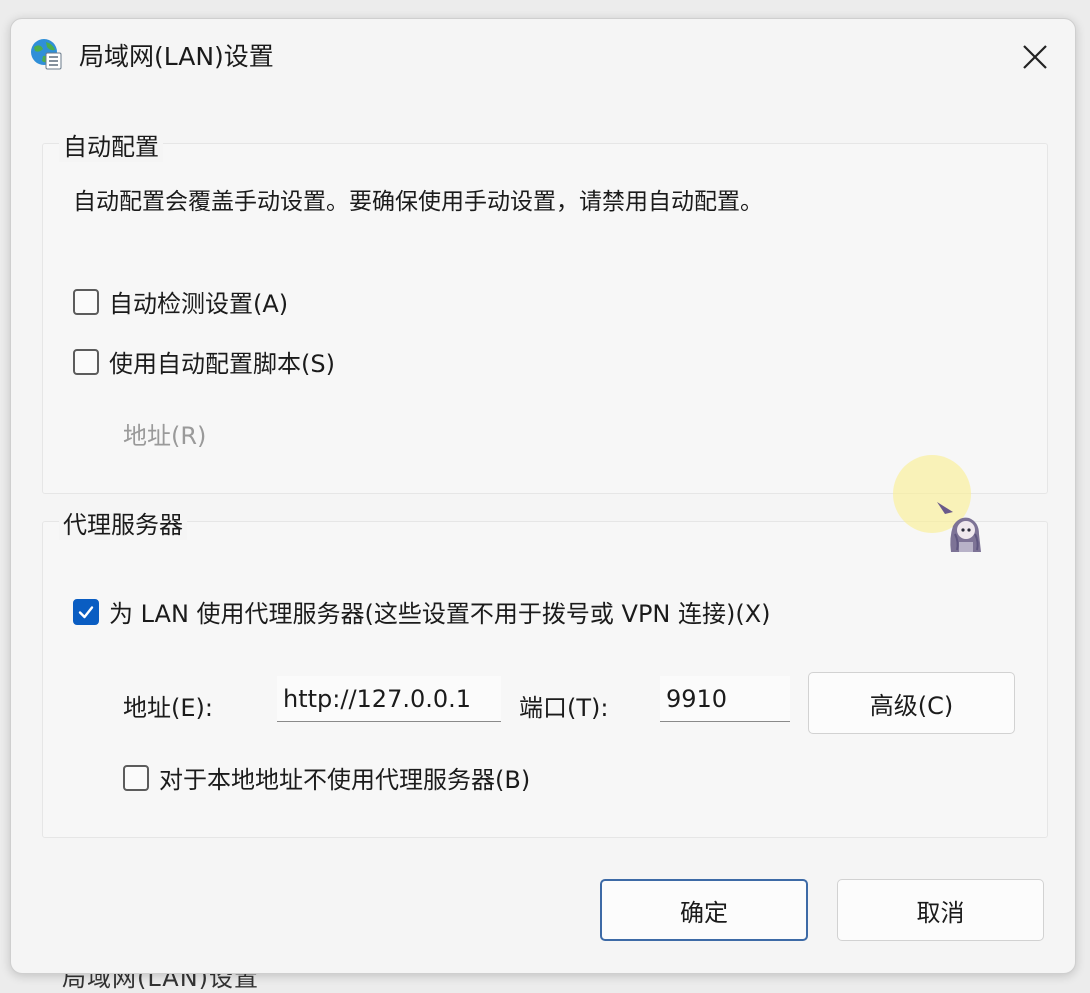 This screenshot has width=1090, height=993. I want to click on ok-button: 确定, so click(704, 910).